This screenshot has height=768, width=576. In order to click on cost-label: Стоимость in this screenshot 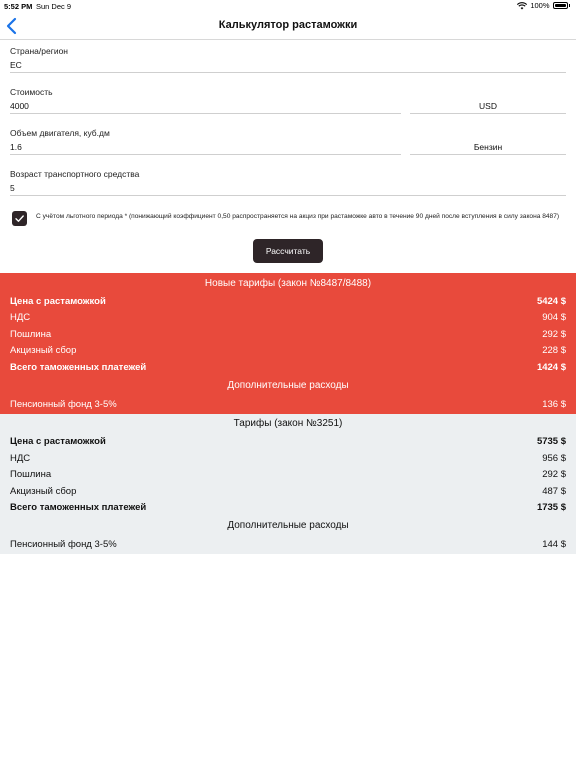, I will do `click(31, 92)`.